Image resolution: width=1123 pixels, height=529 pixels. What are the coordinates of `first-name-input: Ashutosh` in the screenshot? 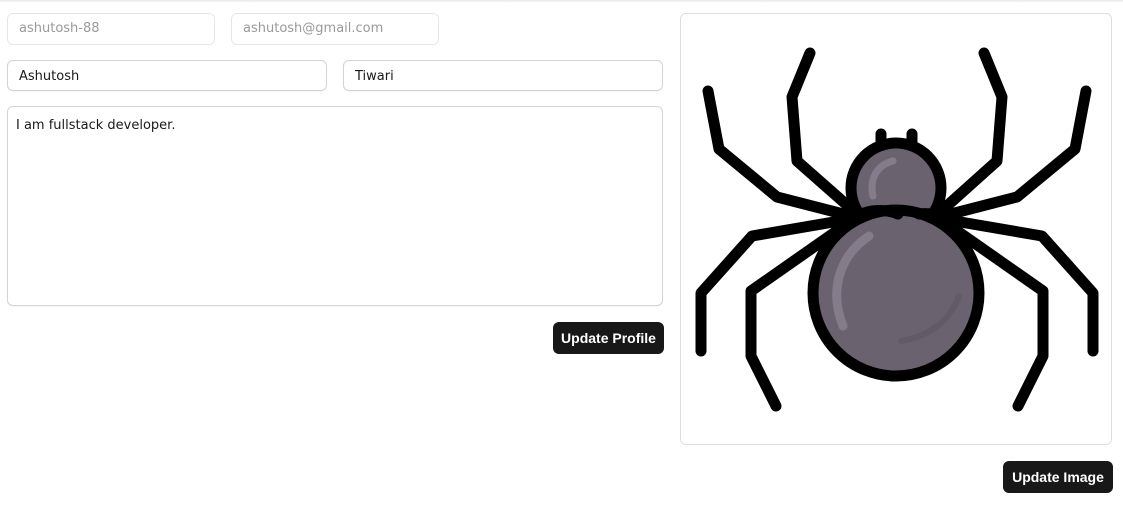 It's located at (167, 75).